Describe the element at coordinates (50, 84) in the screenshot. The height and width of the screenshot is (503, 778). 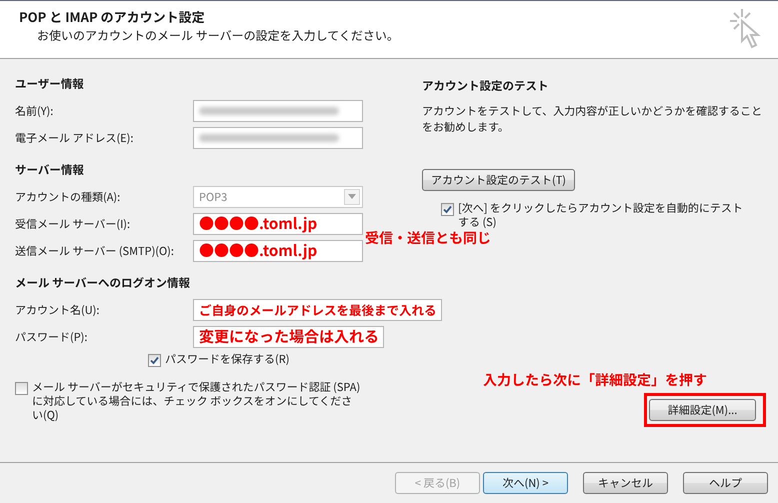
I see `section-heading: ユーザー情報` at that location.